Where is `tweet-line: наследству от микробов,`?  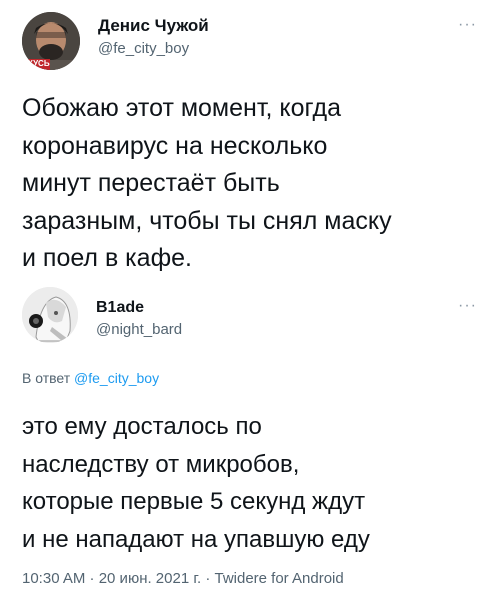 tweet-line: наследству от микробов, is located at coordinates (161, 464).